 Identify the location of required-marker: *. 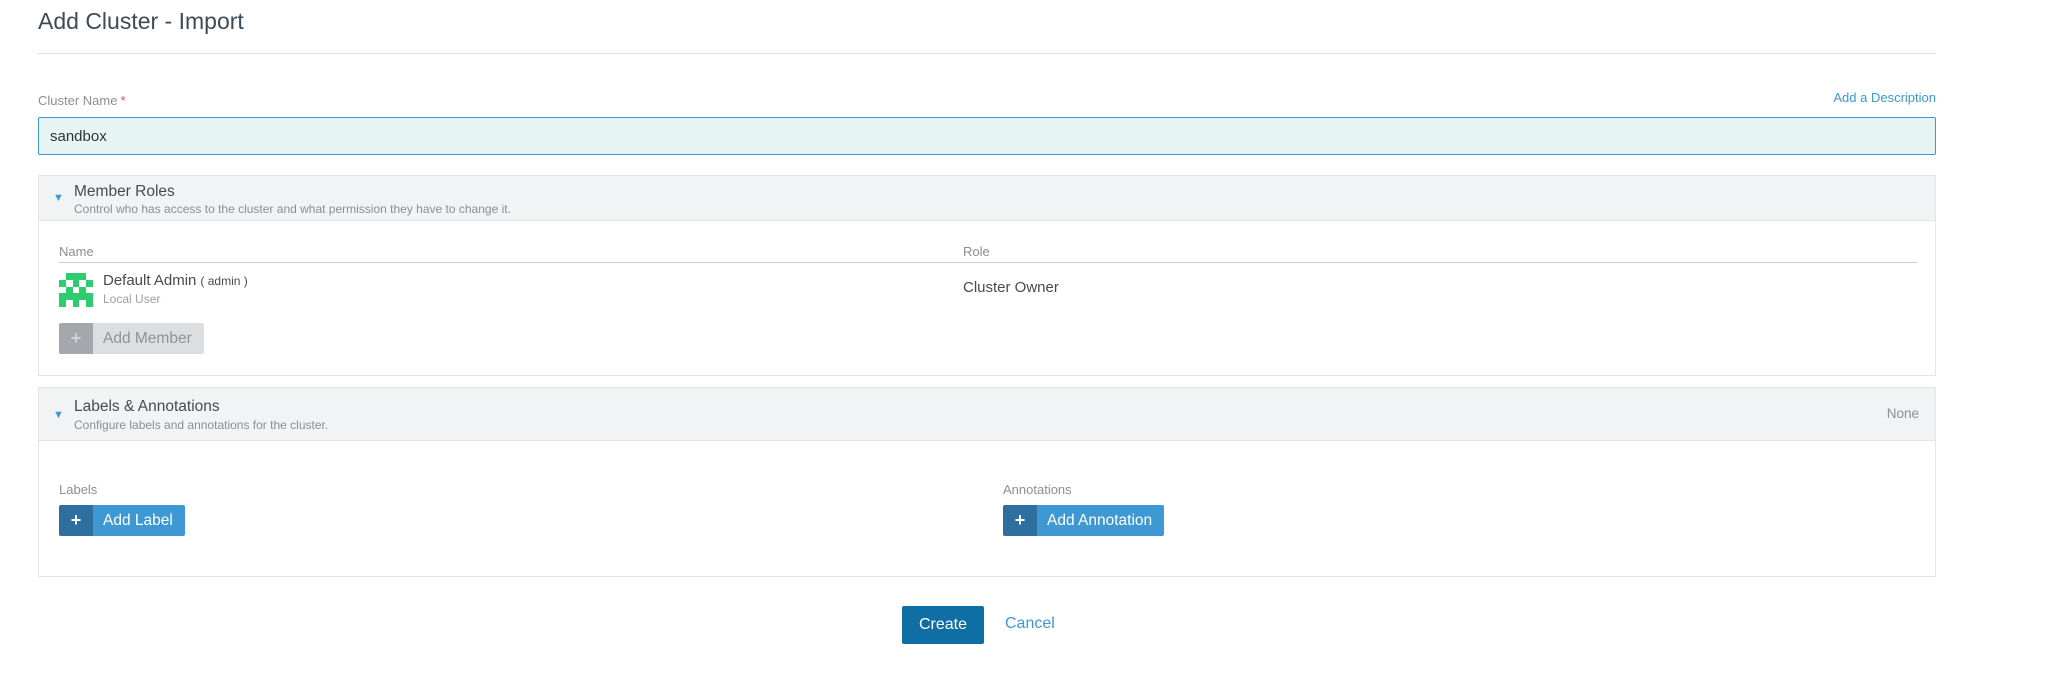
(123, 100).